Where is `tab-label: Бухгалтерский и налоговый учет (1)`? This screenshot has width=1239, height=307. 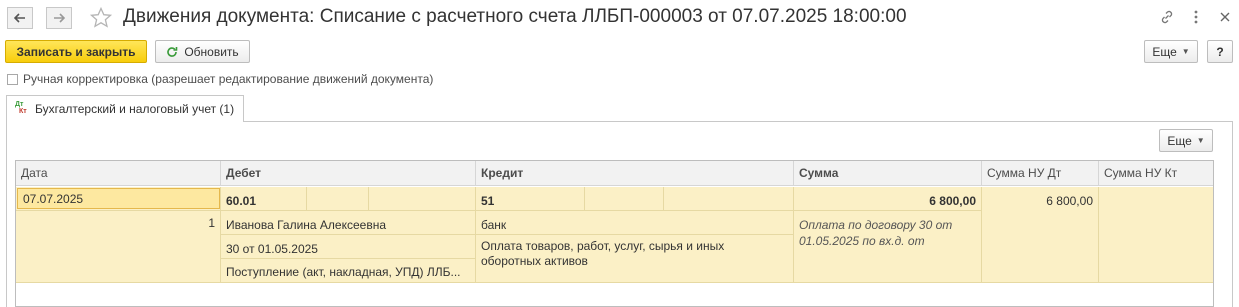 tab-label: Бухгалтерский и налоговый учет (1) is located at coordinates (135, 109).